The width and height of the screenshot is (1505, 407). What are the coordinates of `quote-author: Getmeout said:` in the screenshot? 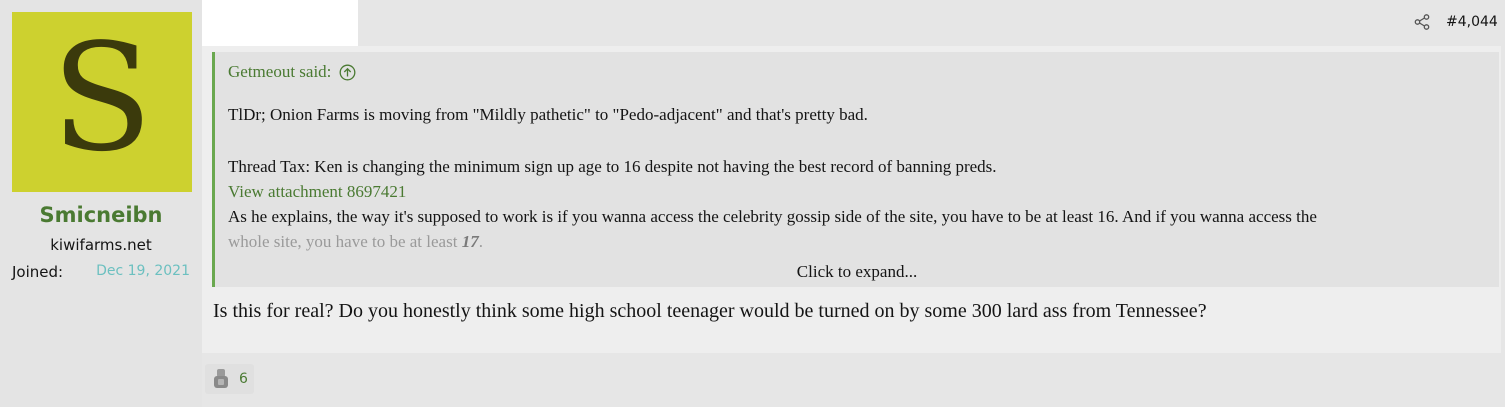 It's located at (279, 72).